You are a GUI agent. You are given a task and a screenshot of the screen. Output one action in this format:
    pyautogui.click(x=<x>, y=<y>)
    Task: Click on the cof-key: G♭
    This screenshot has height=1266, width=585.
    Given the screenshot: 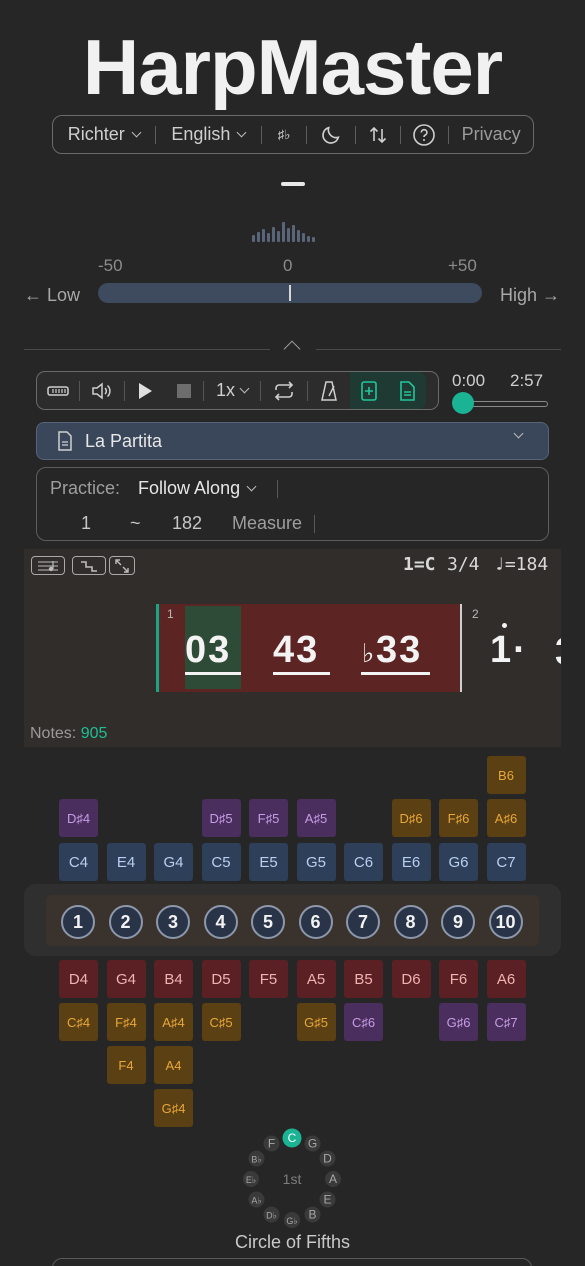 What is the action you would take?
    pyautogui.click(x=291, y=1221)
    